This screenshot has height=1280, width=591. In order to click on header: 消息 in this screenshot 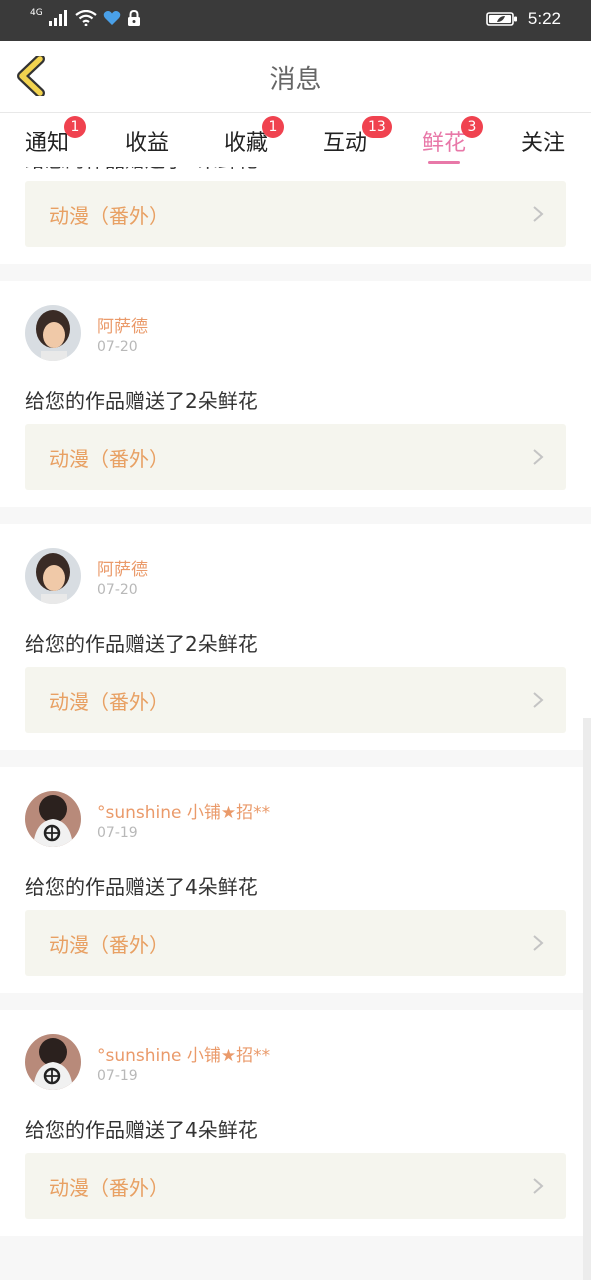, I will do `click(295, 77)`.